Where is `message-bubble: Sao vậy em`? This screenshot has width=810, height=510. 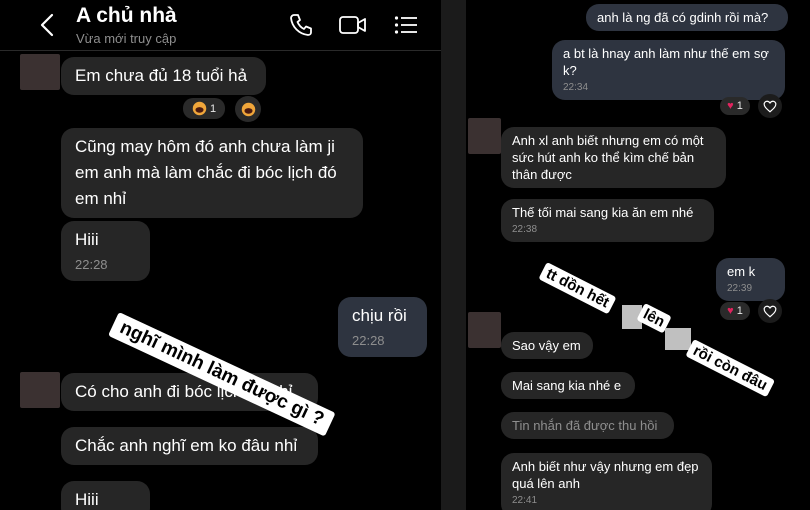 message-bubble: Sao vậy em is located at coordinates (547, 345).